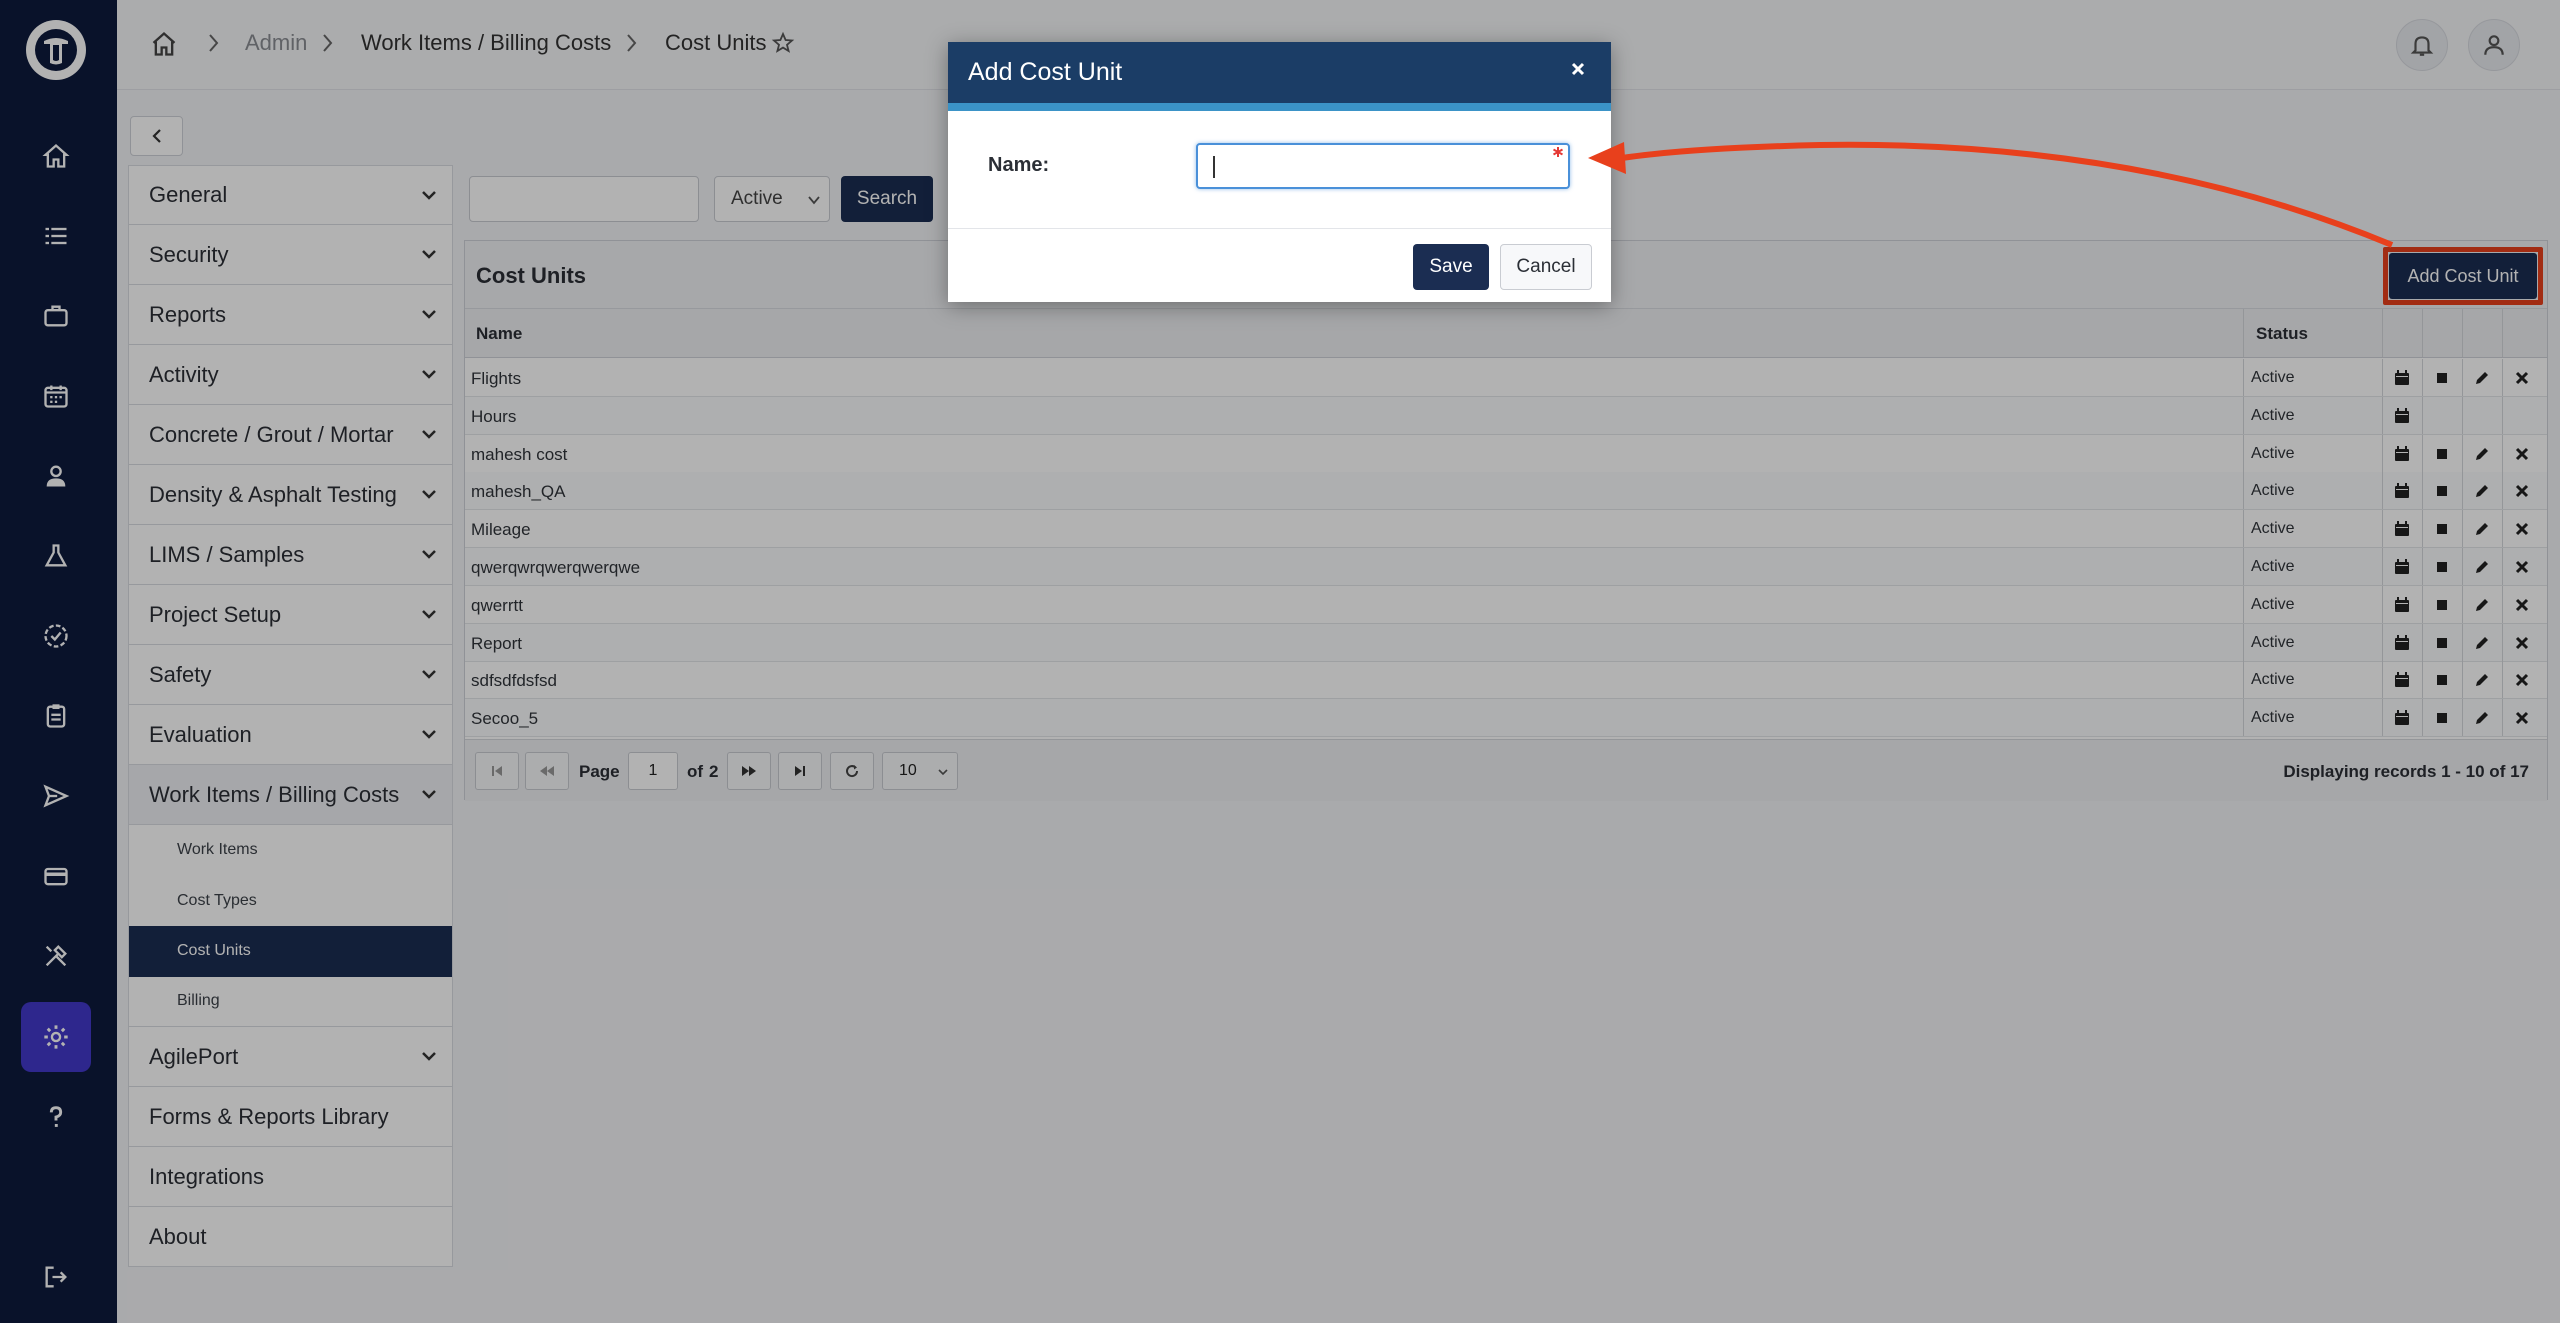 The width and height of the screenshot is (2560, 1323). I want to click on header-stripe, so click(1279, 107).